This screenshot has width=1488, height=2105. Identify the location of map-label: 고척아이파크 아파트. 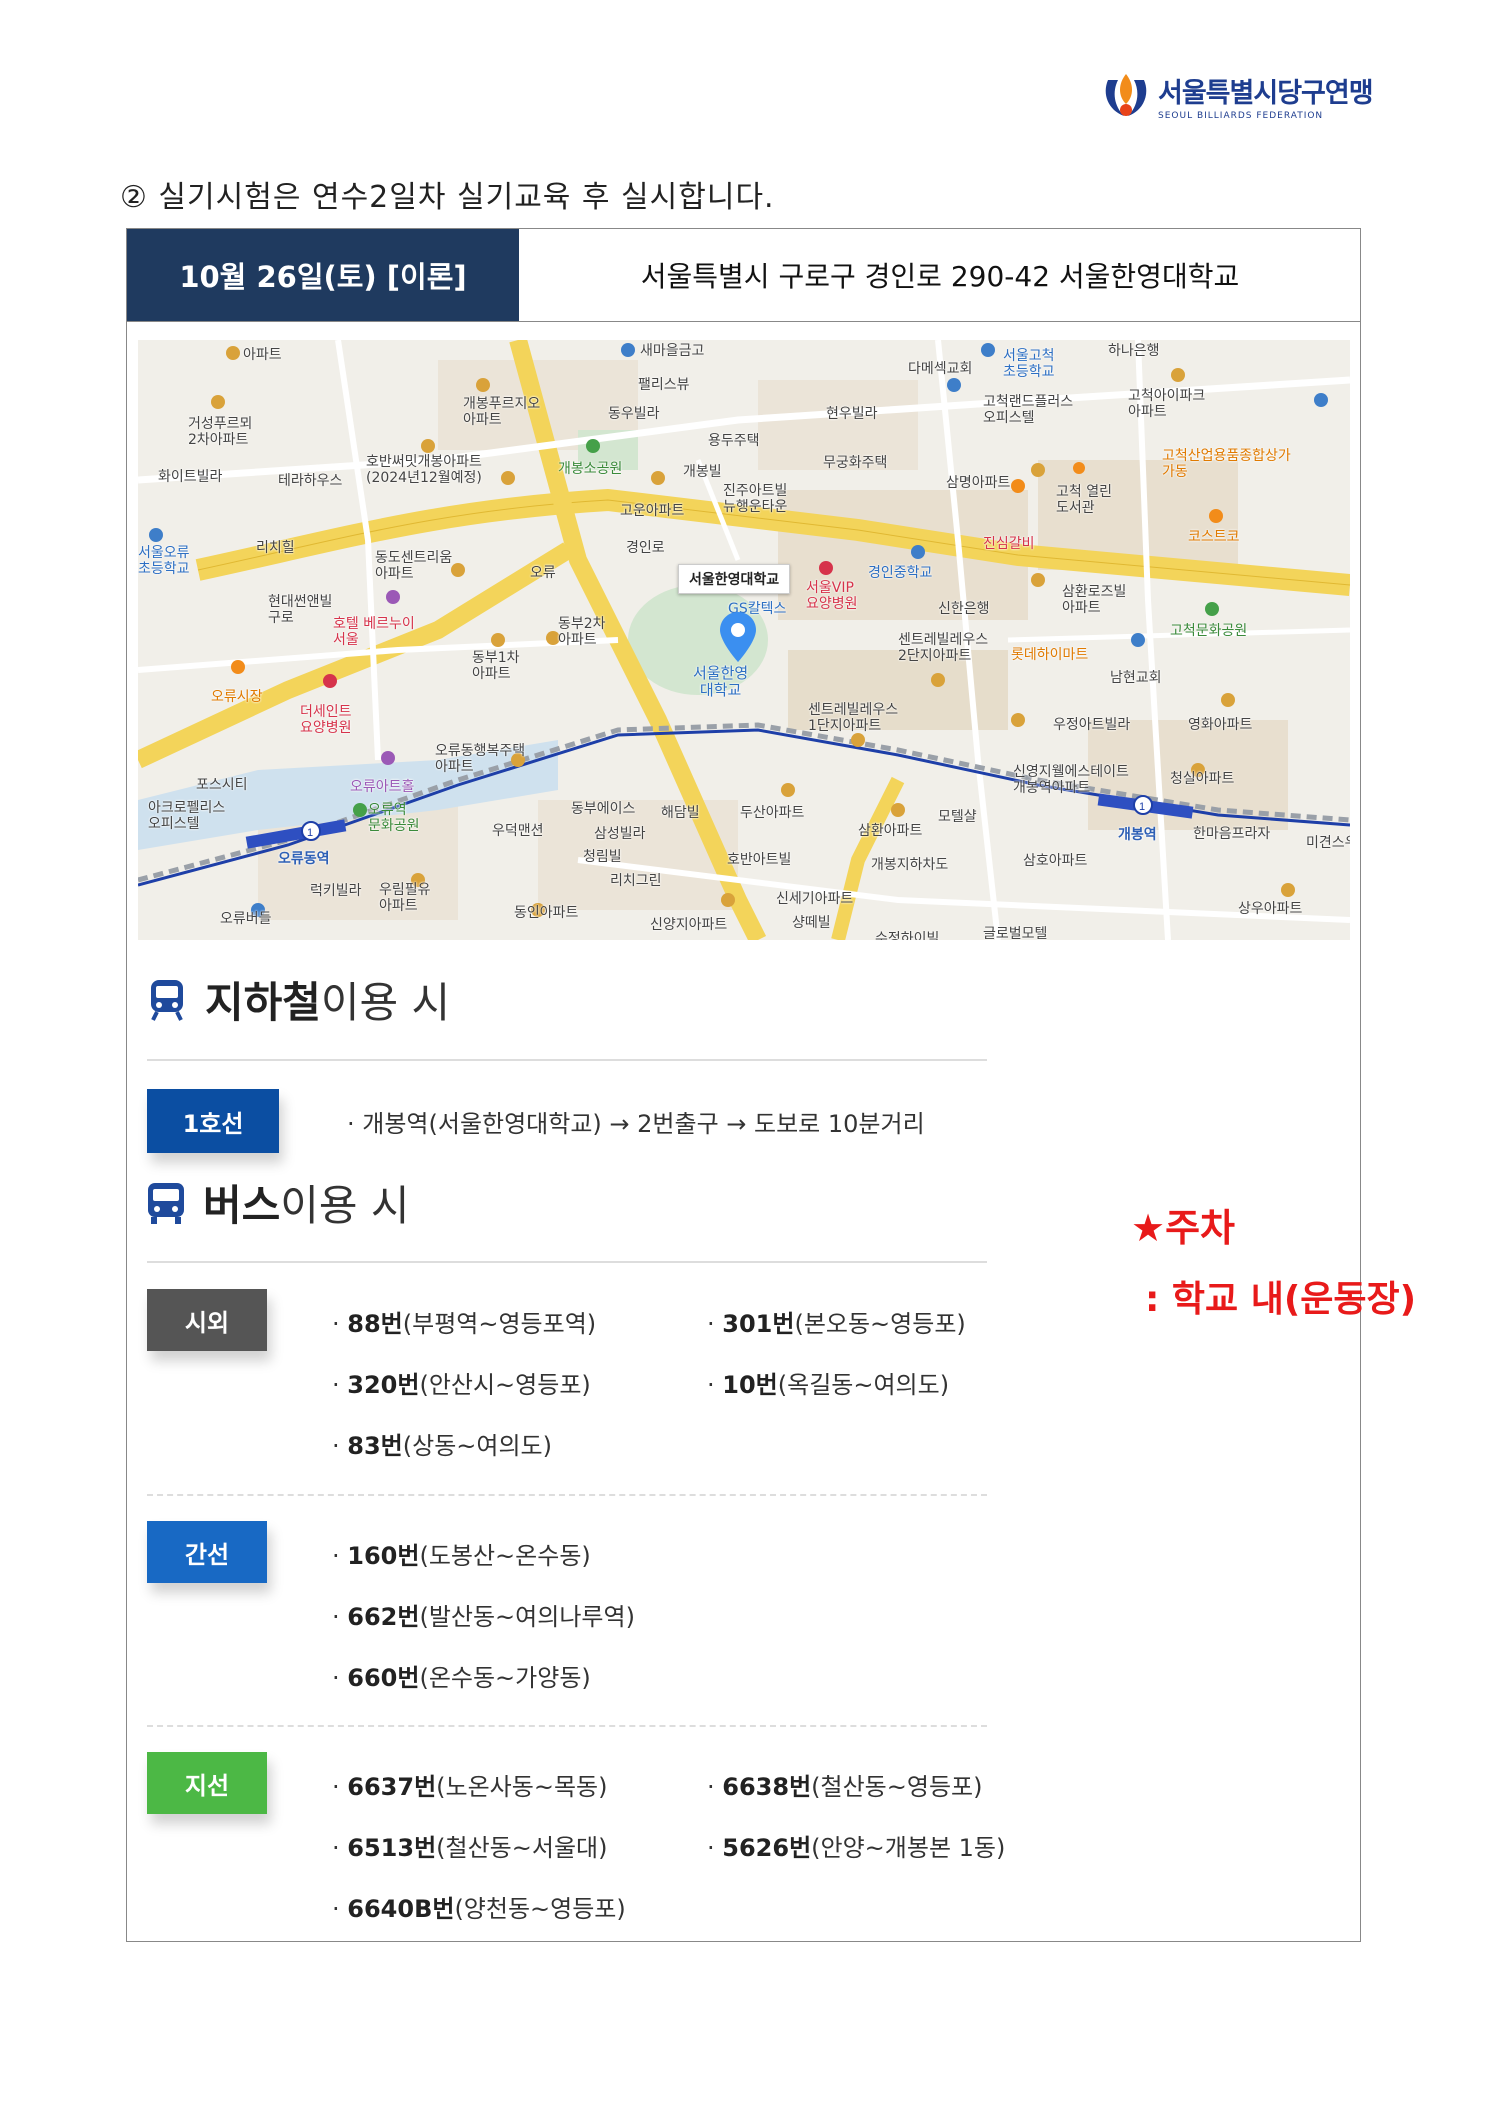
(1167, 404).